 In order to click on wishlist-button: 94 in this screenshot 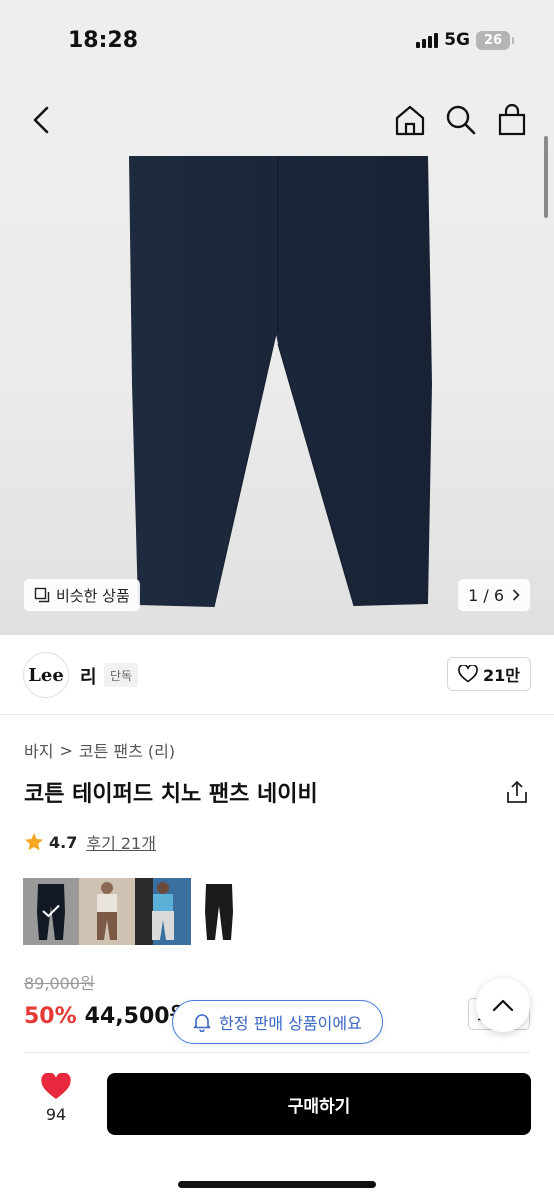, I will do `click(56, 1098)`.